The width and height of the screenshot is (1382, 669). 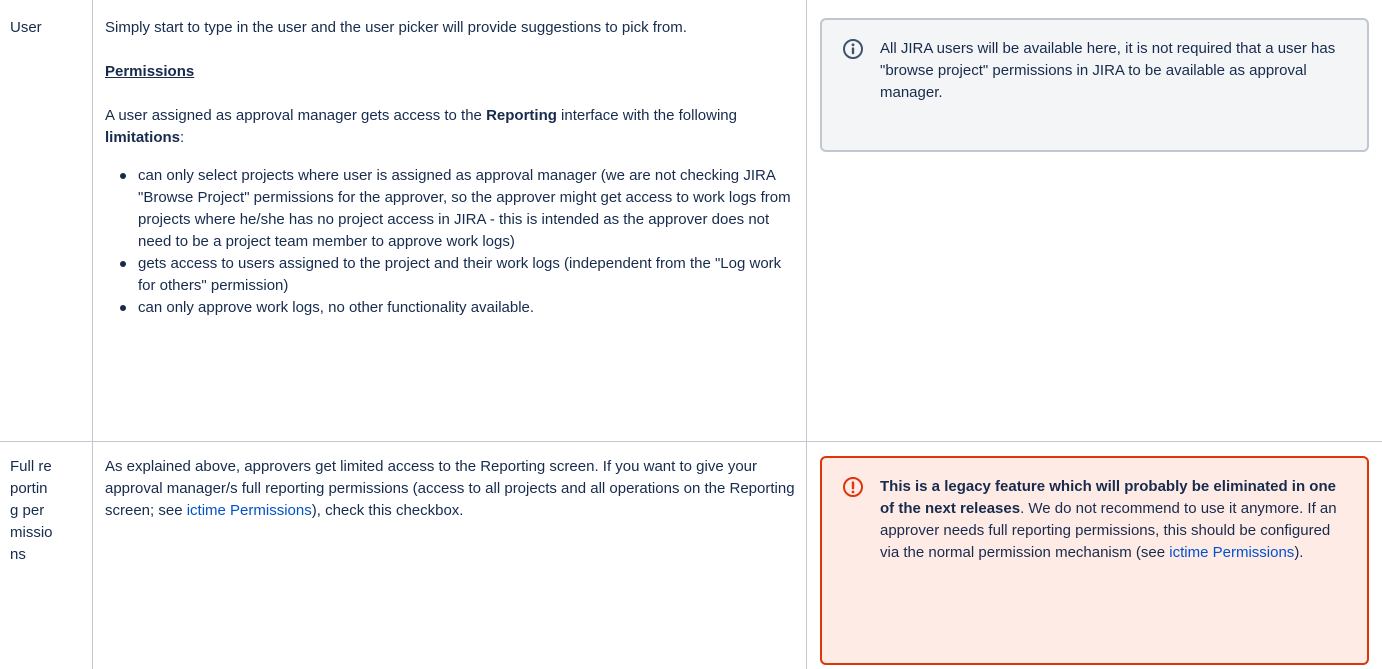 What do you see at coordinates (387, 510) in the screenshot?
I see `desc-text: ), check this checkbox.` at bounding box center [387, 510].